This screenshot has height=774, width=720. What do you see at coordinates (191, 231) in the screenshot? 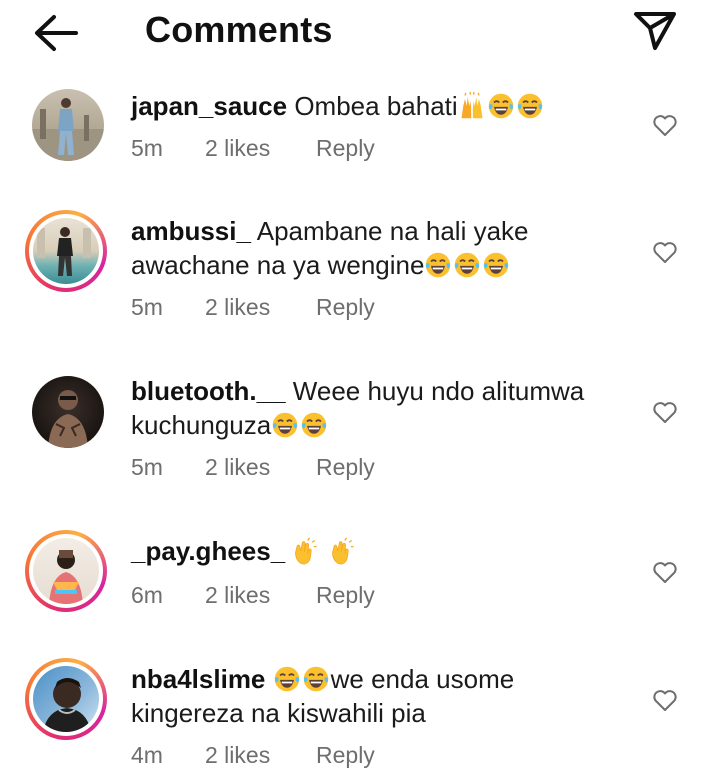
I see `comment-username: ambussi_` at bounding box center [191, 231].